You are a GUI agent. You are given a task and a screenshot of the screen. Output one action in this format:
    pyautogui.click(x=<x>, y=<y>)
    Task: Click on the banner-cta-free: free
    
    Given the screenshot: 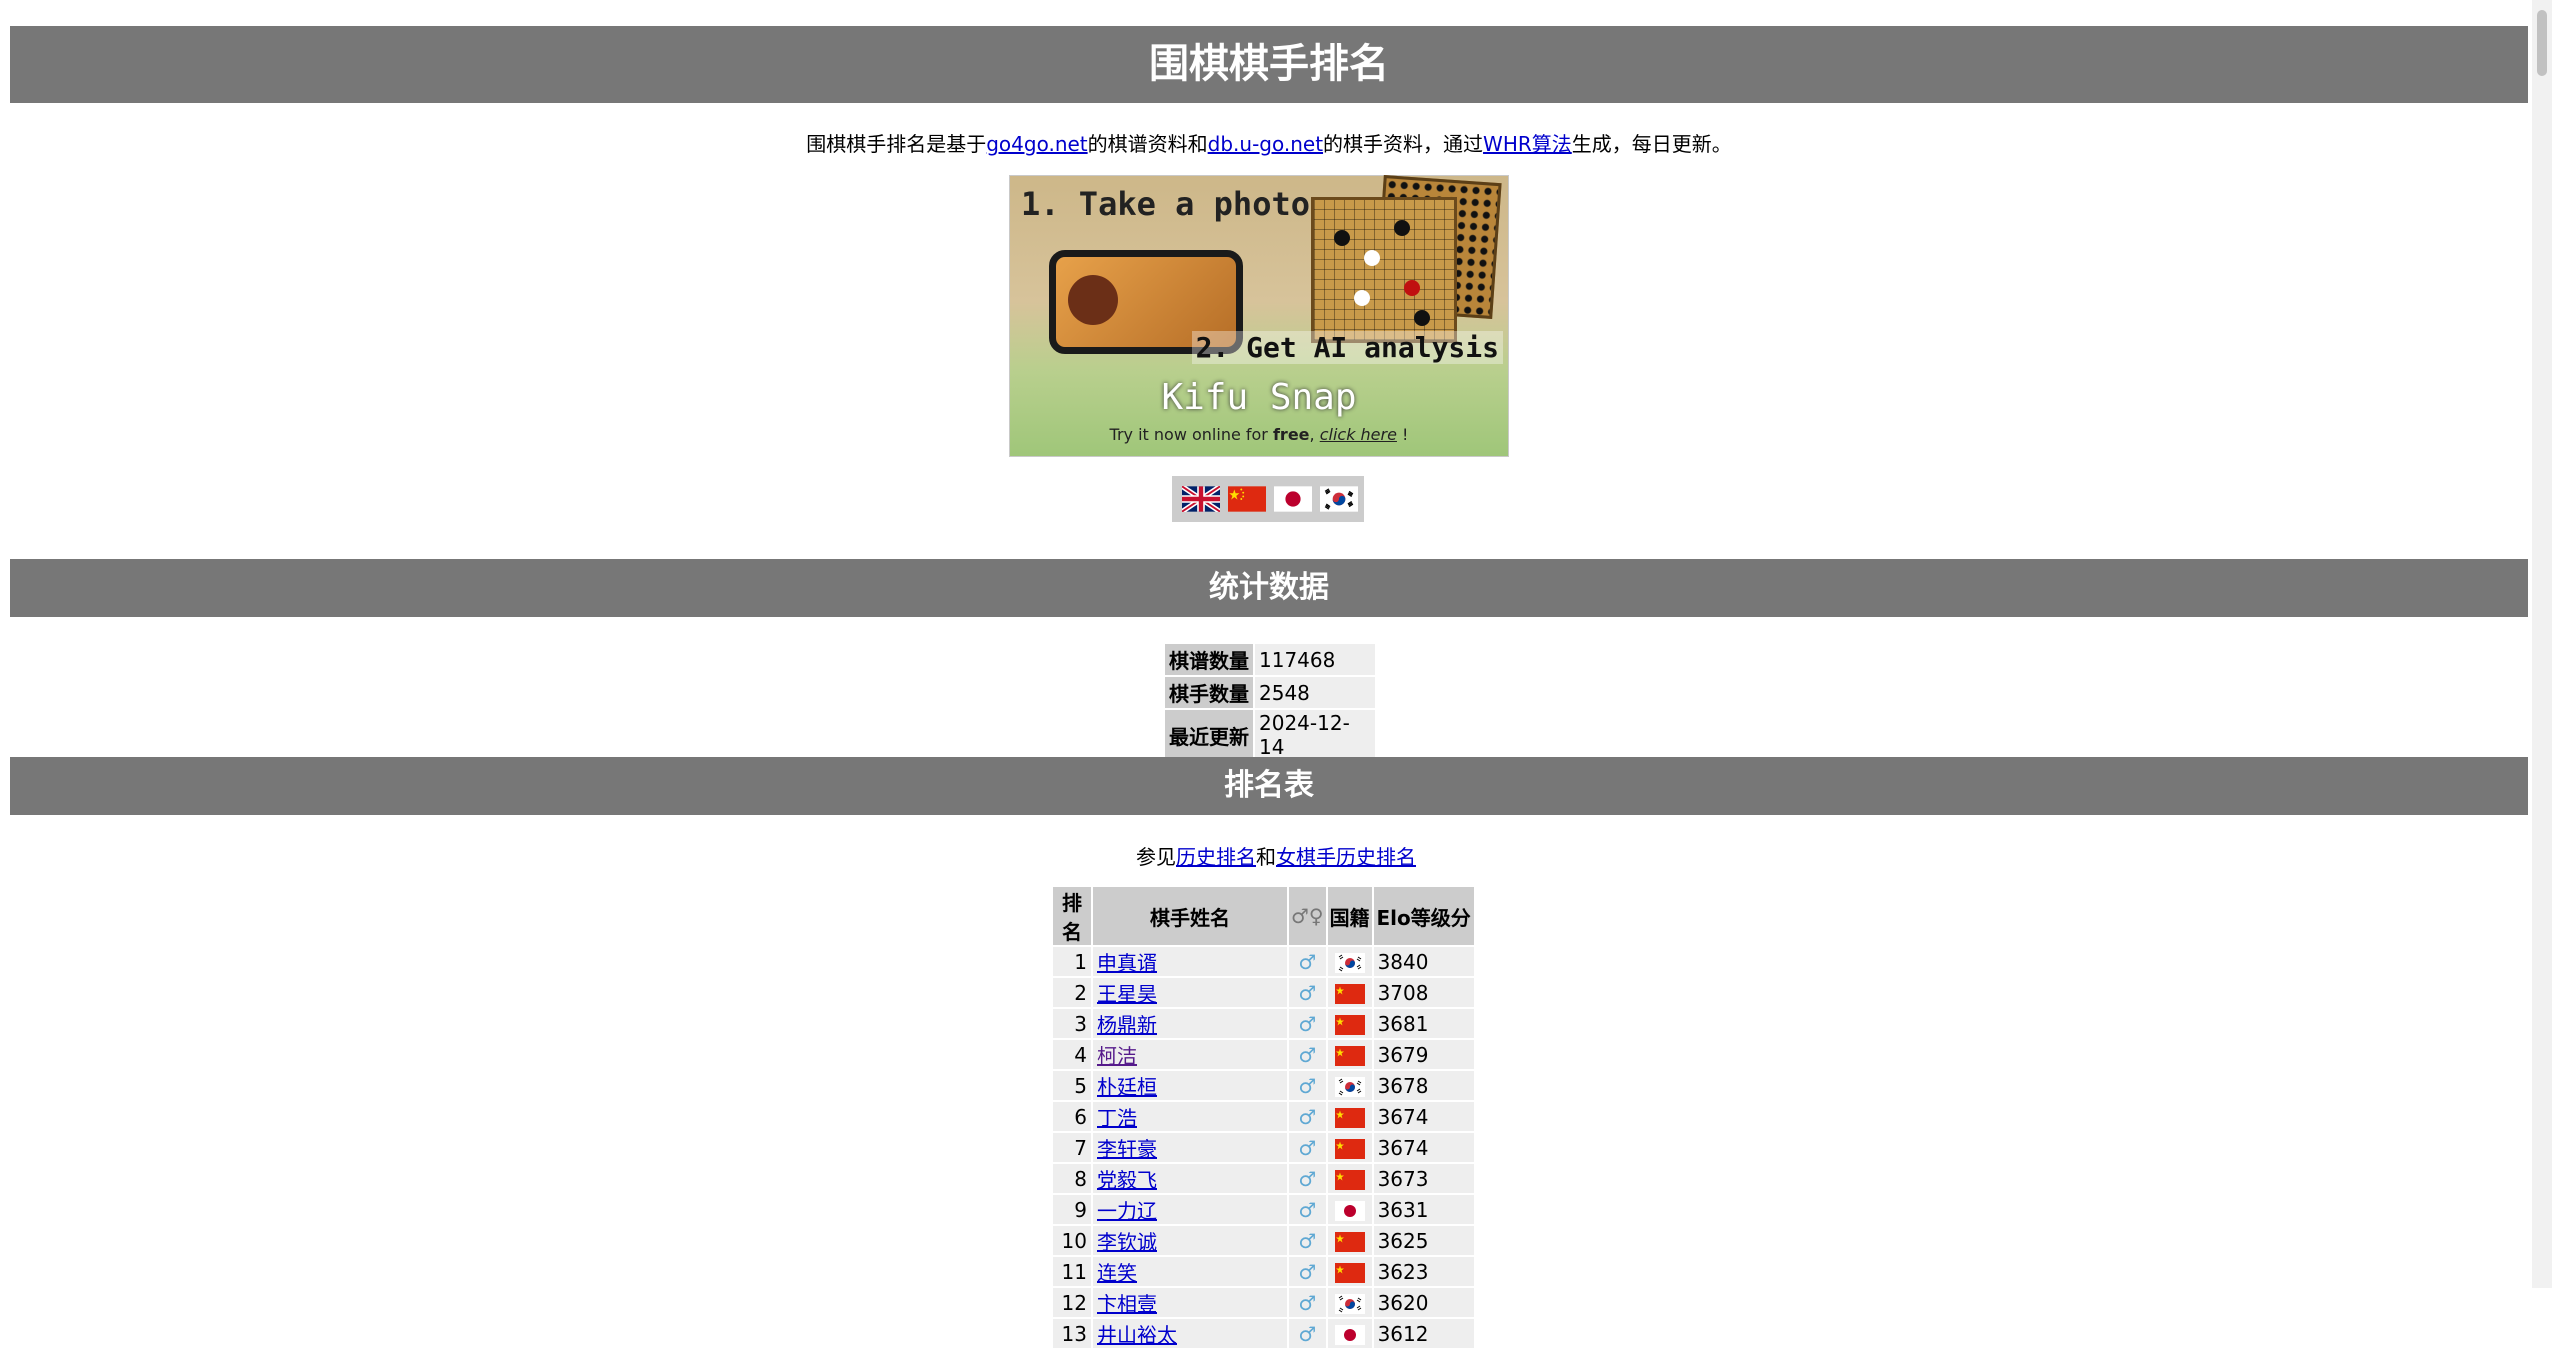 What is the action you would take?
    pyautogui.click(x=1291, y=434)
    